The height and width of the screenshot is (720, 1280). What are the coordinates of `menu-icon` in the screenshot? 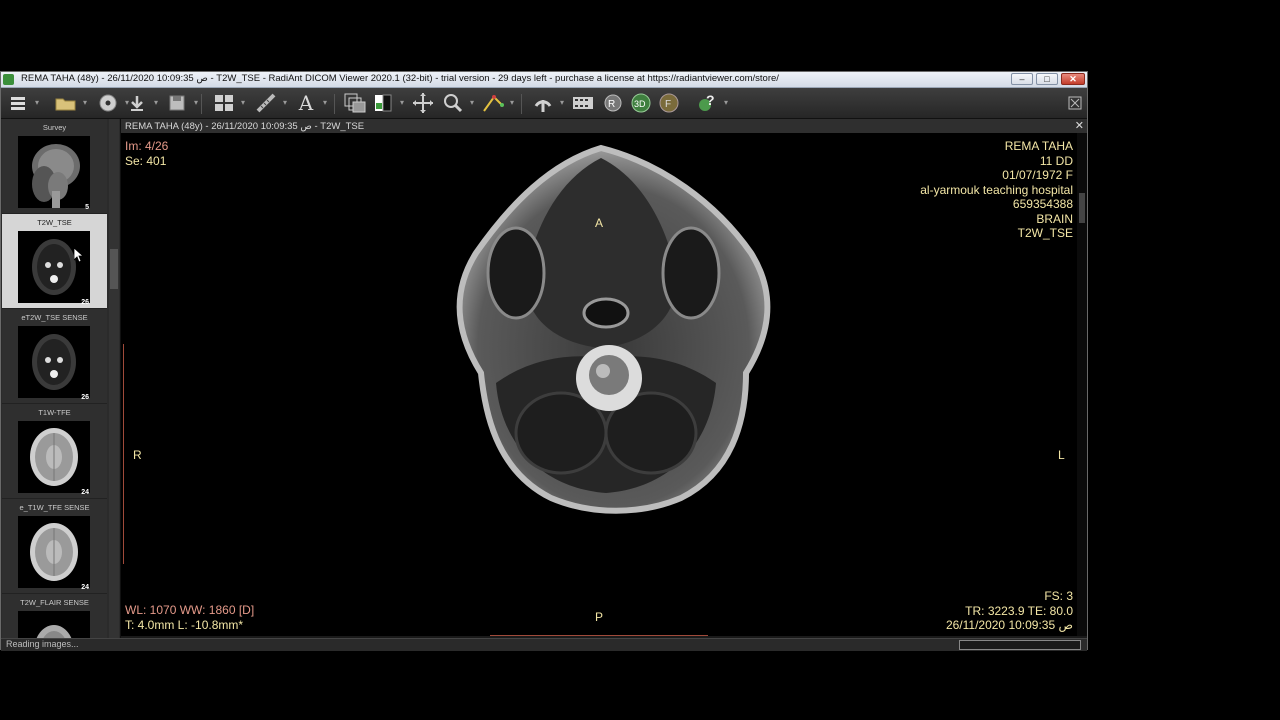 It's located at (22, 103).